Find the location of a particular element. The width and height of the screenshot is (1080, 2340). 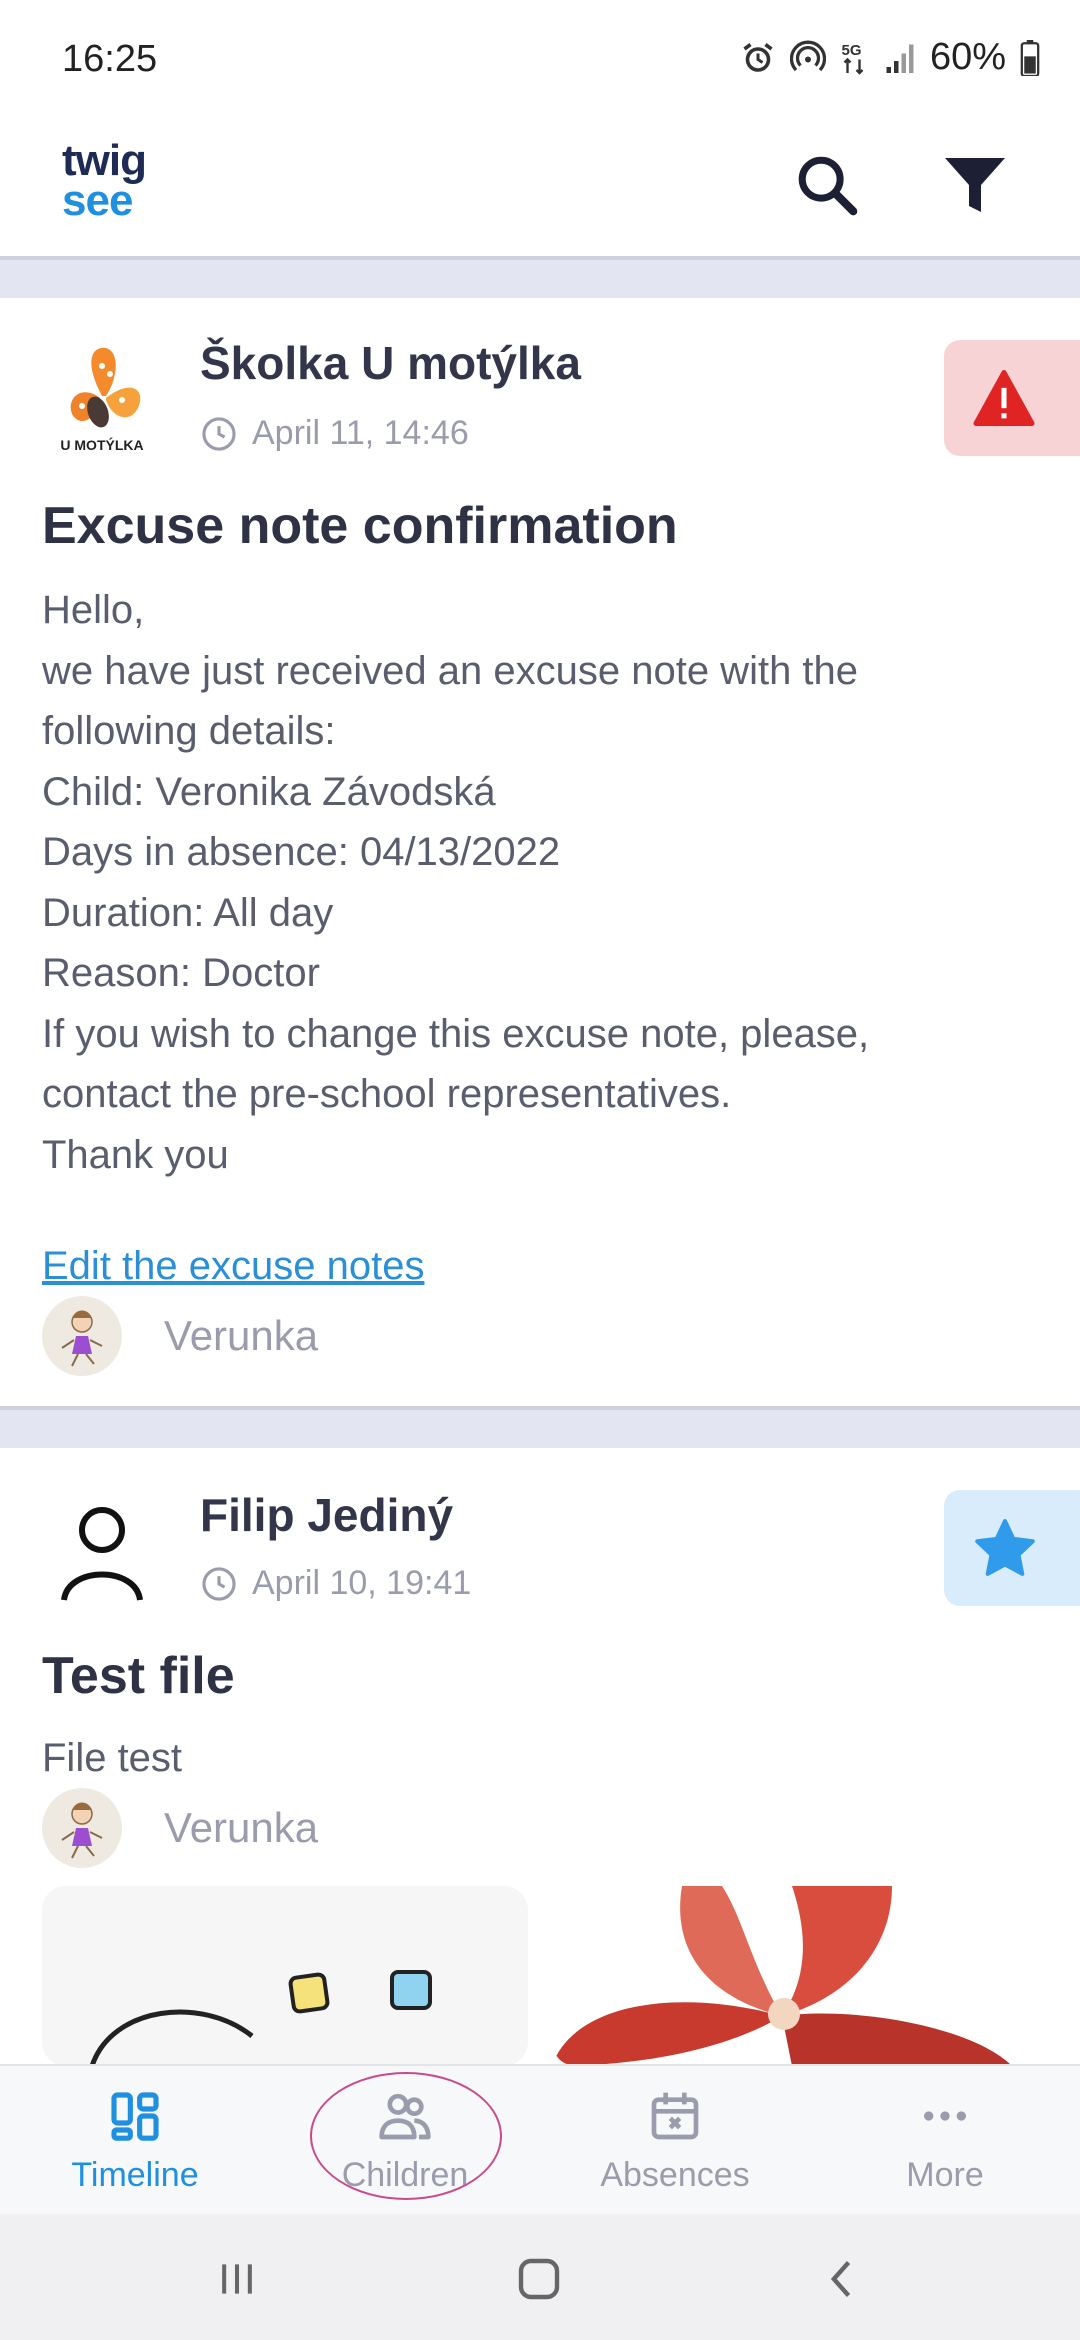

battery-icon is located at coordinates (1030, 57).